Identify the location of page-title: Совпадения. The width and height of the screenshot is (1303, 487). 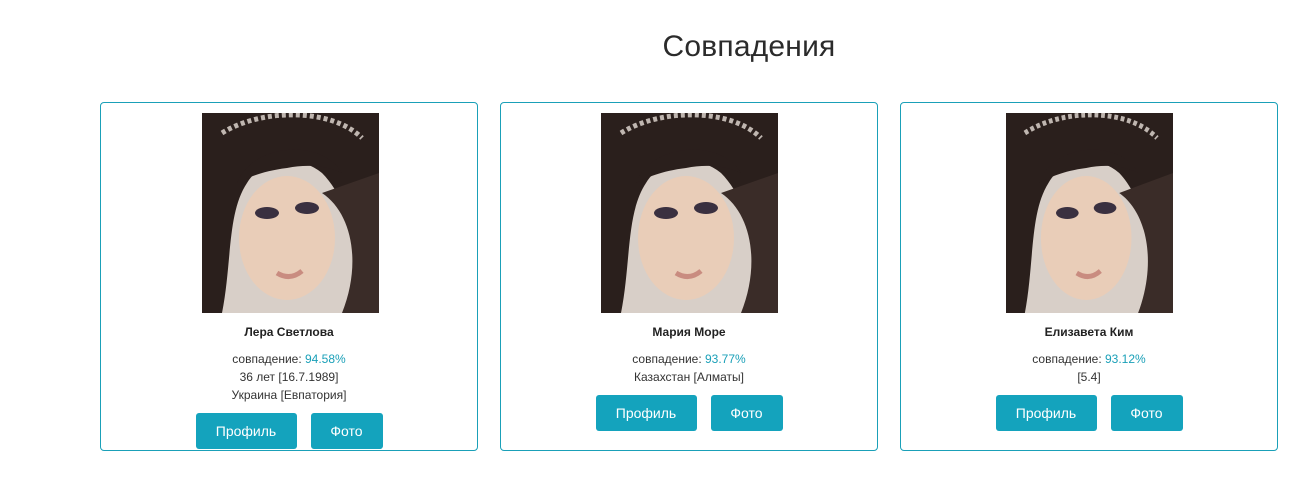
(749, 46).